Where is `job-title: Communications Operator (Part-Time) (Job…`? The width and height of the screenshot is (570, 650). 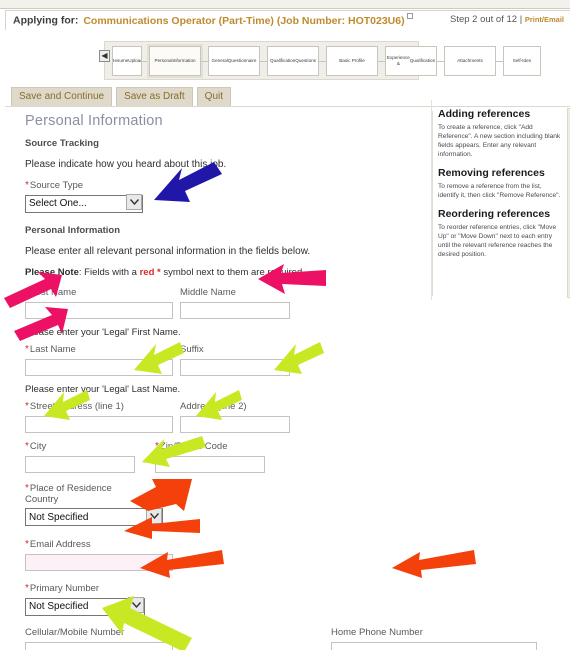
job-title: Communications Operator (Part-Time) (Job… is located at coordinates (244, 20).